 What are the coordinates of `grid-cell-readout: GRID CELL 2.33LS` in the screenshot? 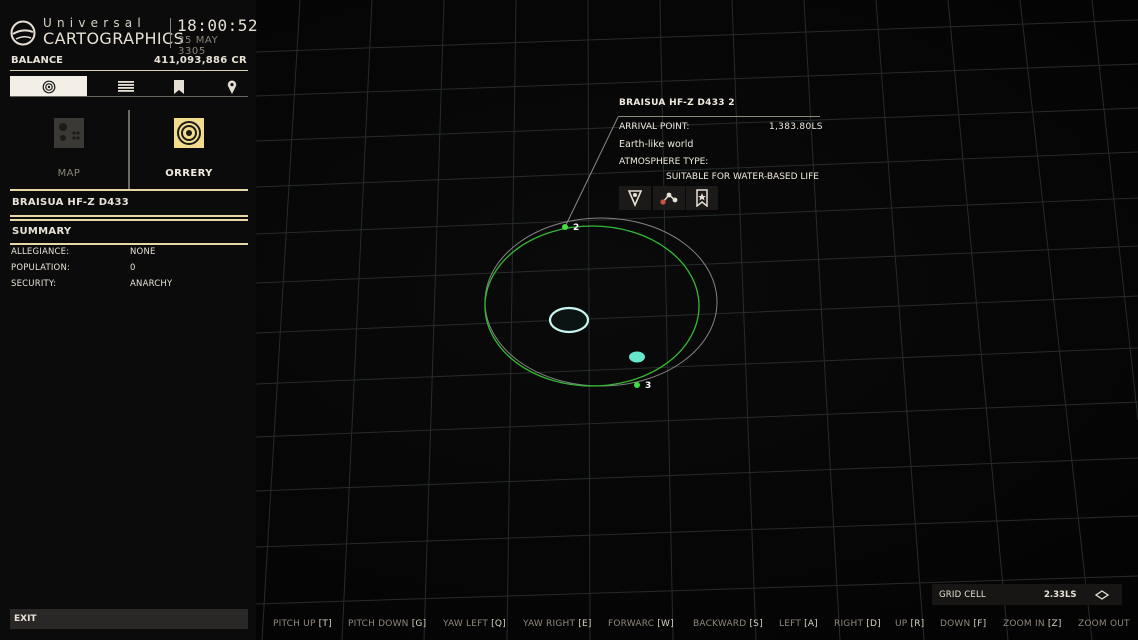 It's located at (1027, 594).